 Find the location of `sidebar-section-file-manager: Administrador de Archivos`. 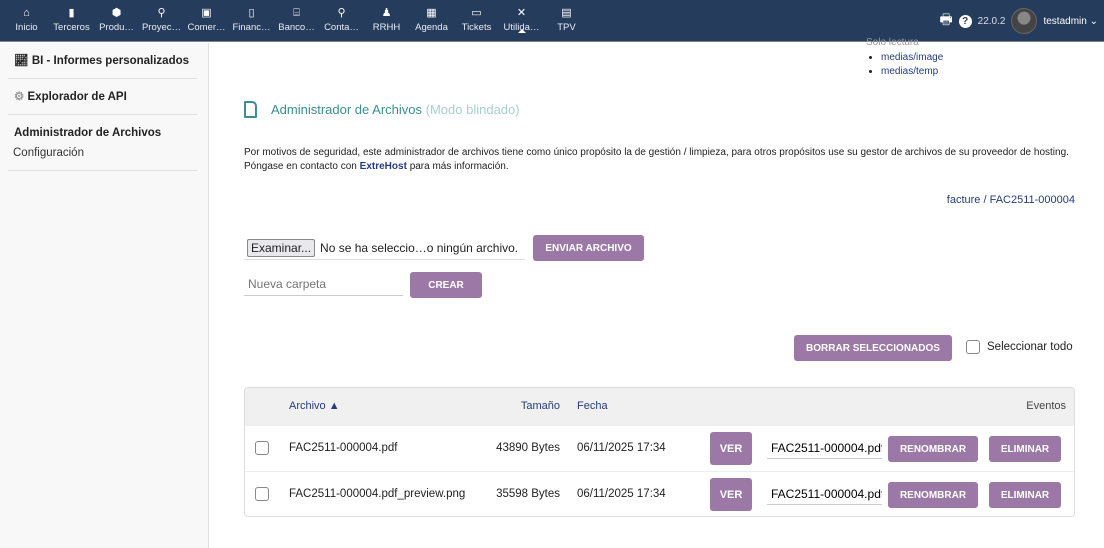

sidebar-section-file-manager: Administrador de Archivos is located at coordinates (102, 133).